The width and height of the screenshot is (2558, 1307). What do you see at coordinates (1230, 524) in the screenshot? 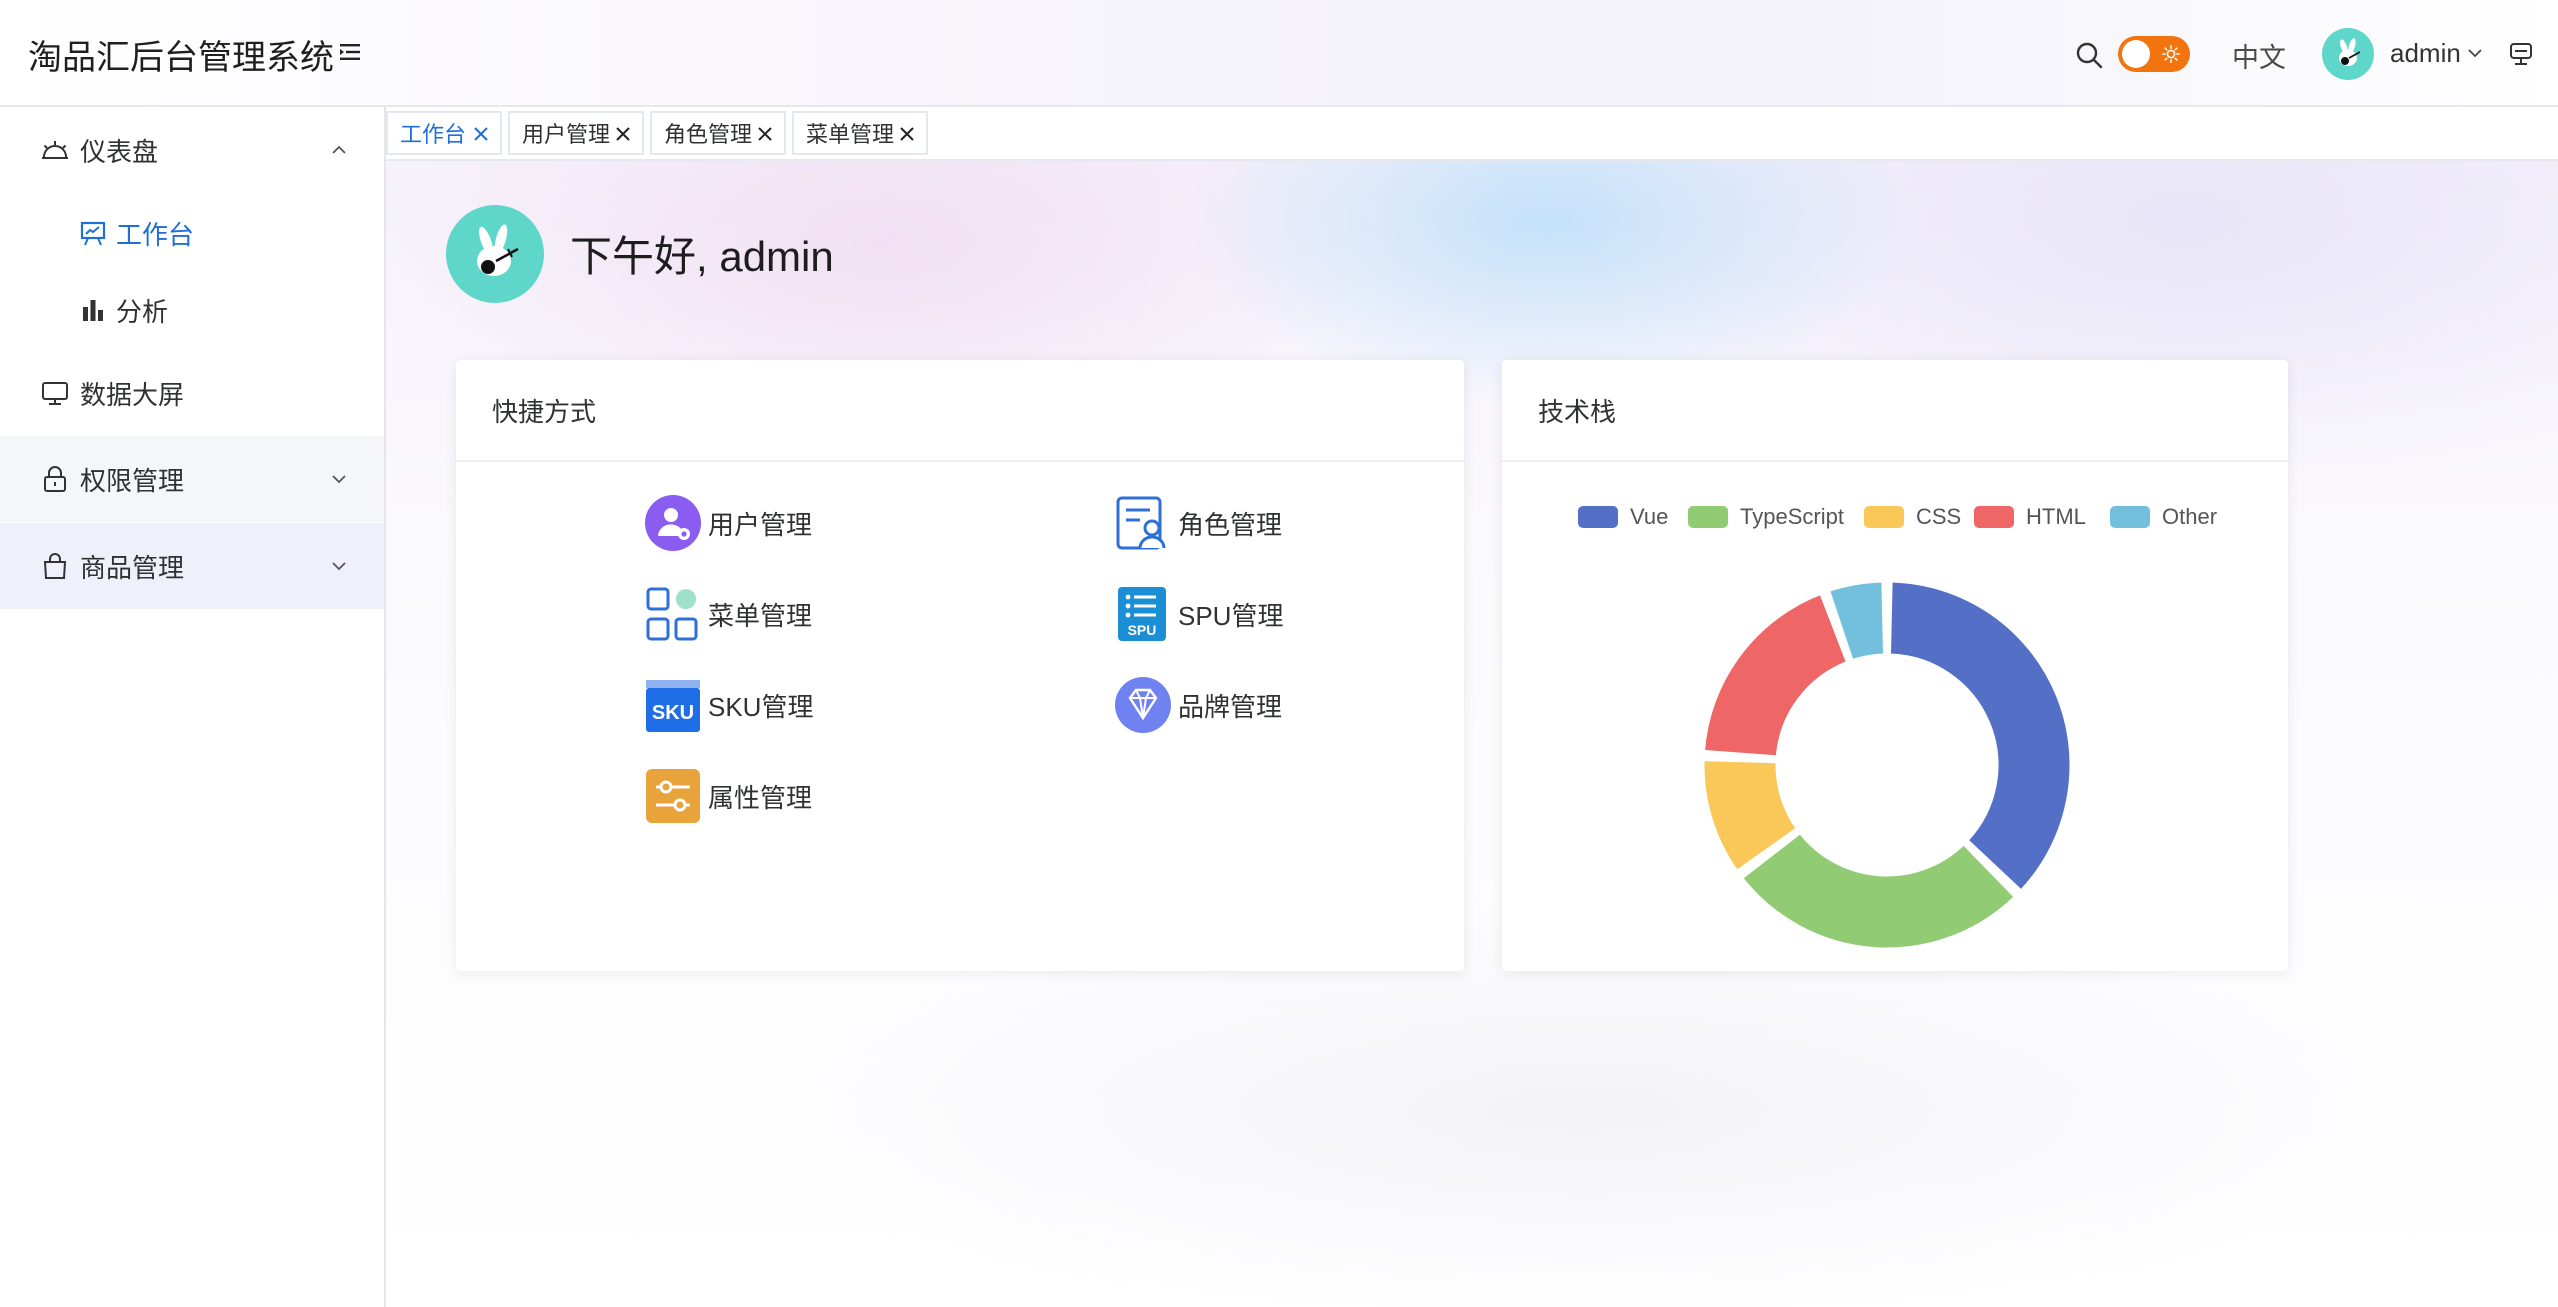
I see `shortcut-label: 角色管理` at bounding box center [1230, 524].